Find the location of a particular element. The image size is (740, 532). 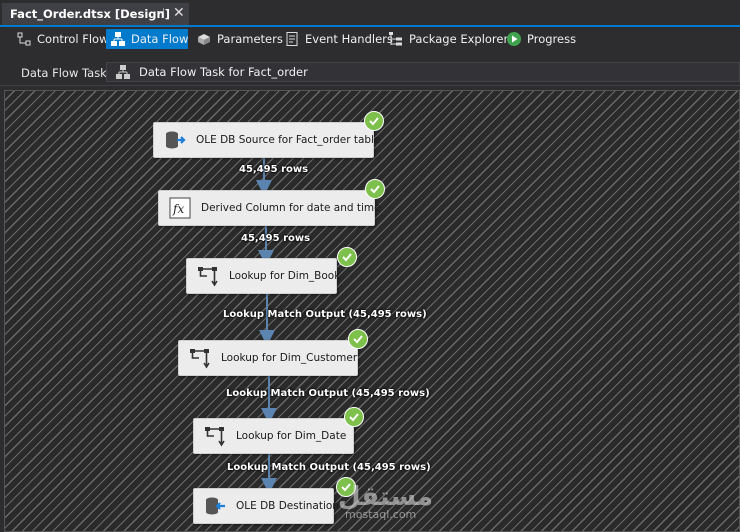

tab-event-handlers: Event Handlers is located at coordinates (338, 39).